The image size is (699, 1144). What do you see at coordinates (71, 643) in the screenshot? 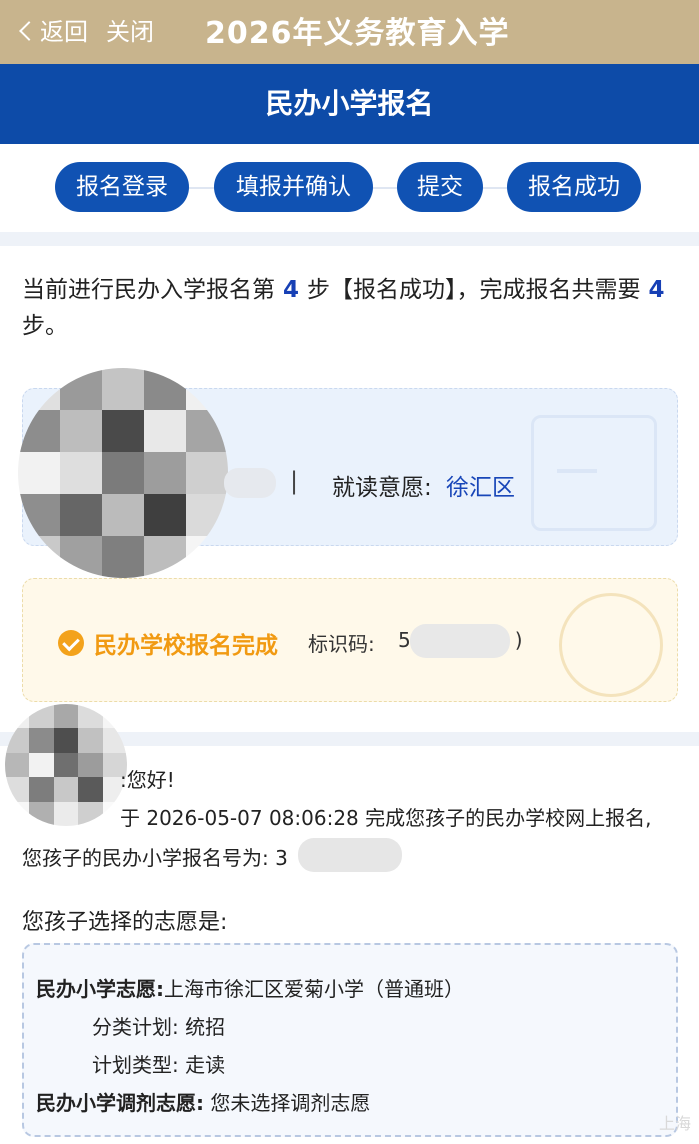
I see `check-circle-icon` at bounding box center [71, 643].